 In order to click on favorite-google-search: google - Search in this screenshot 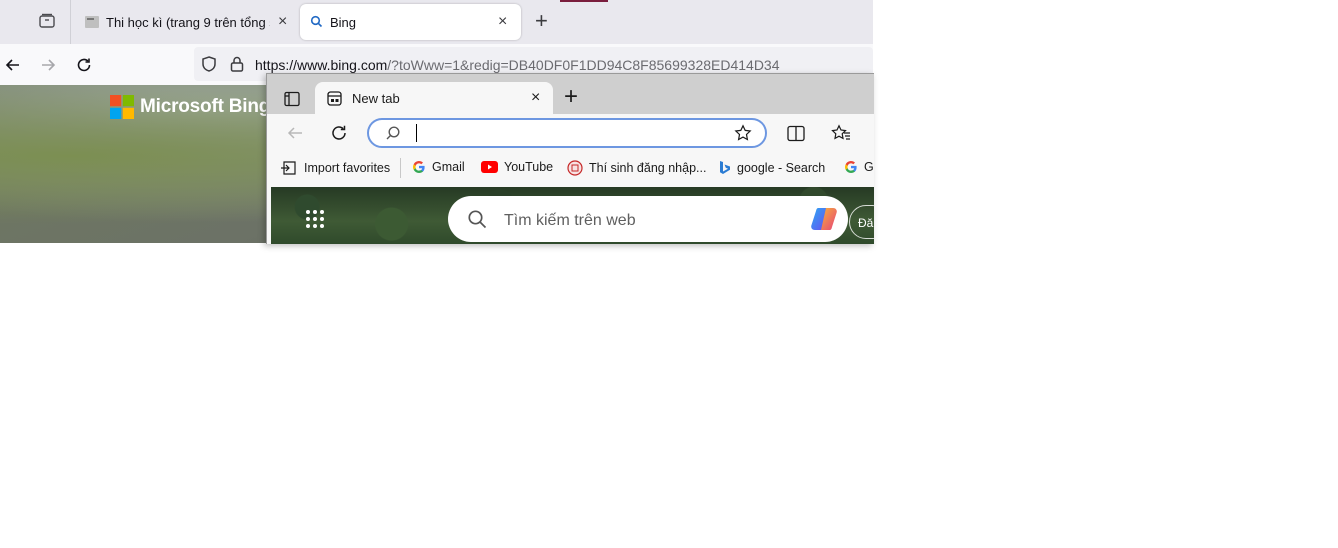, I will do `click(772, 168)`.